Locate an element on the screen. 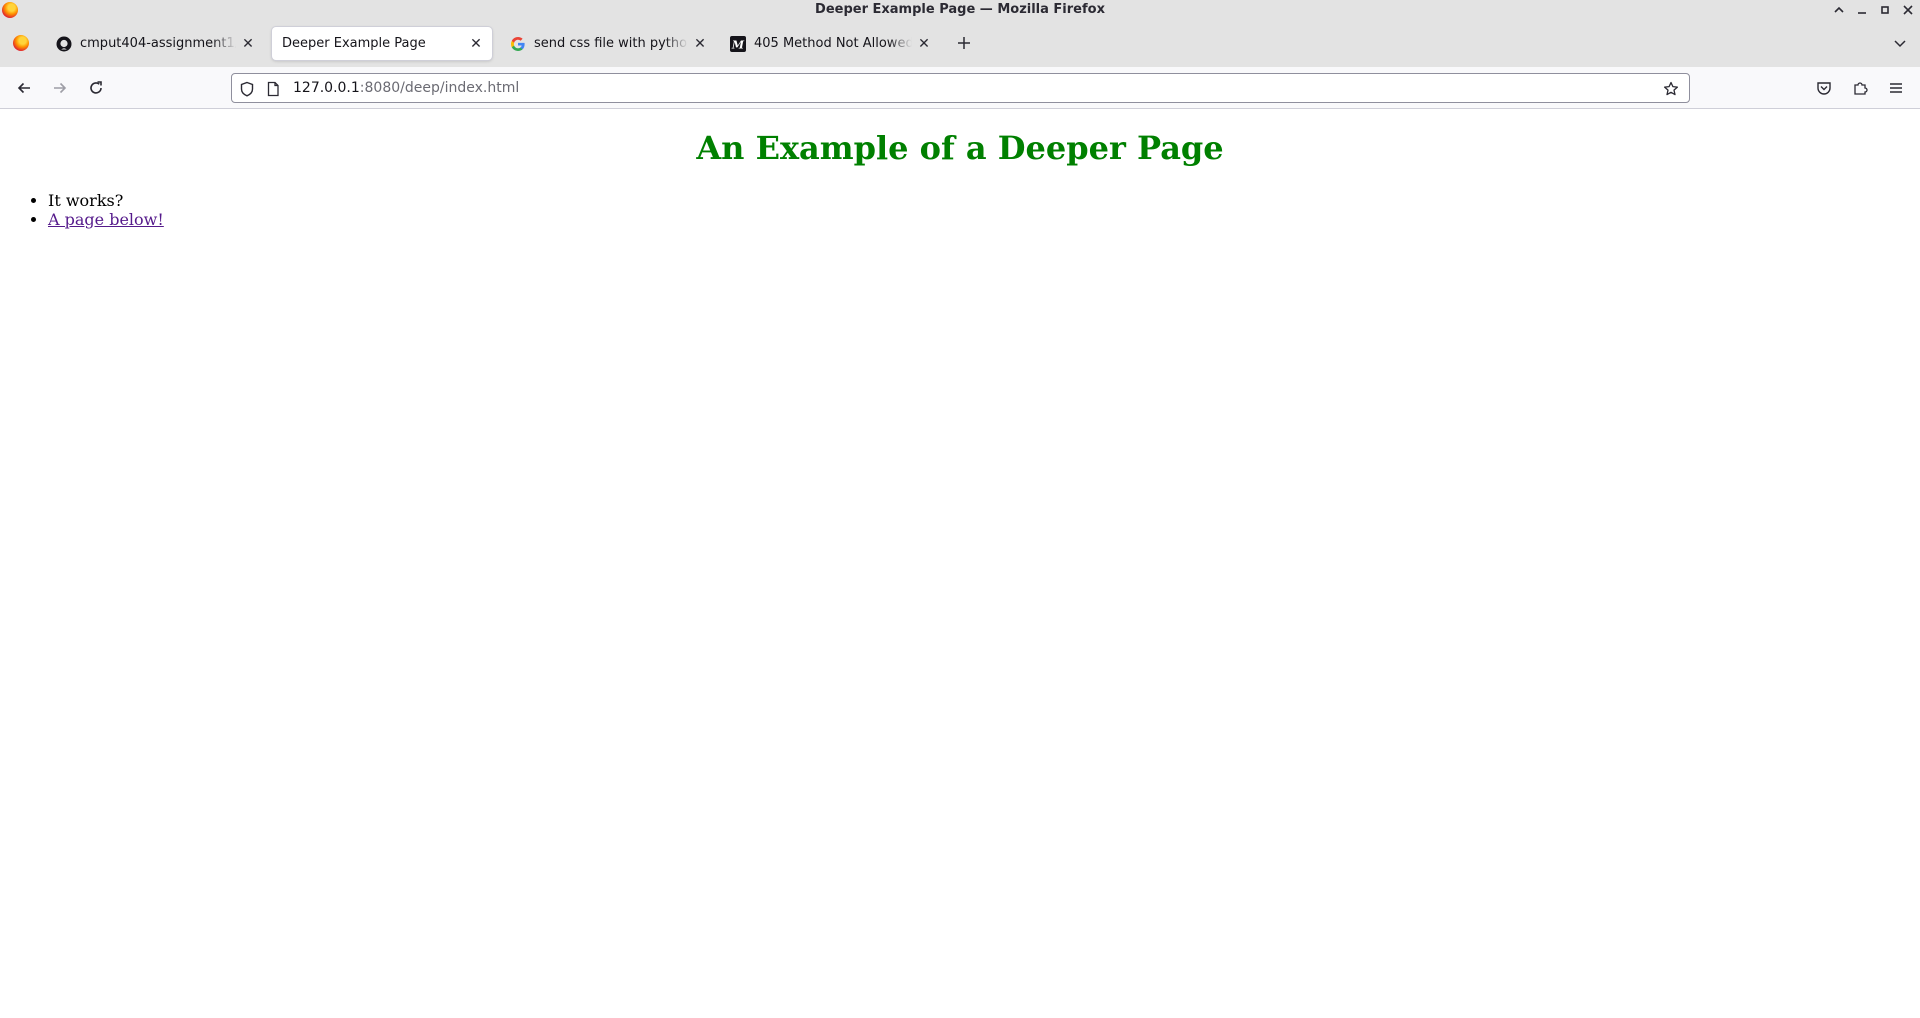  tab-deeper-example: Deeper Example Page ✕ is located at coordinates (382, 43).